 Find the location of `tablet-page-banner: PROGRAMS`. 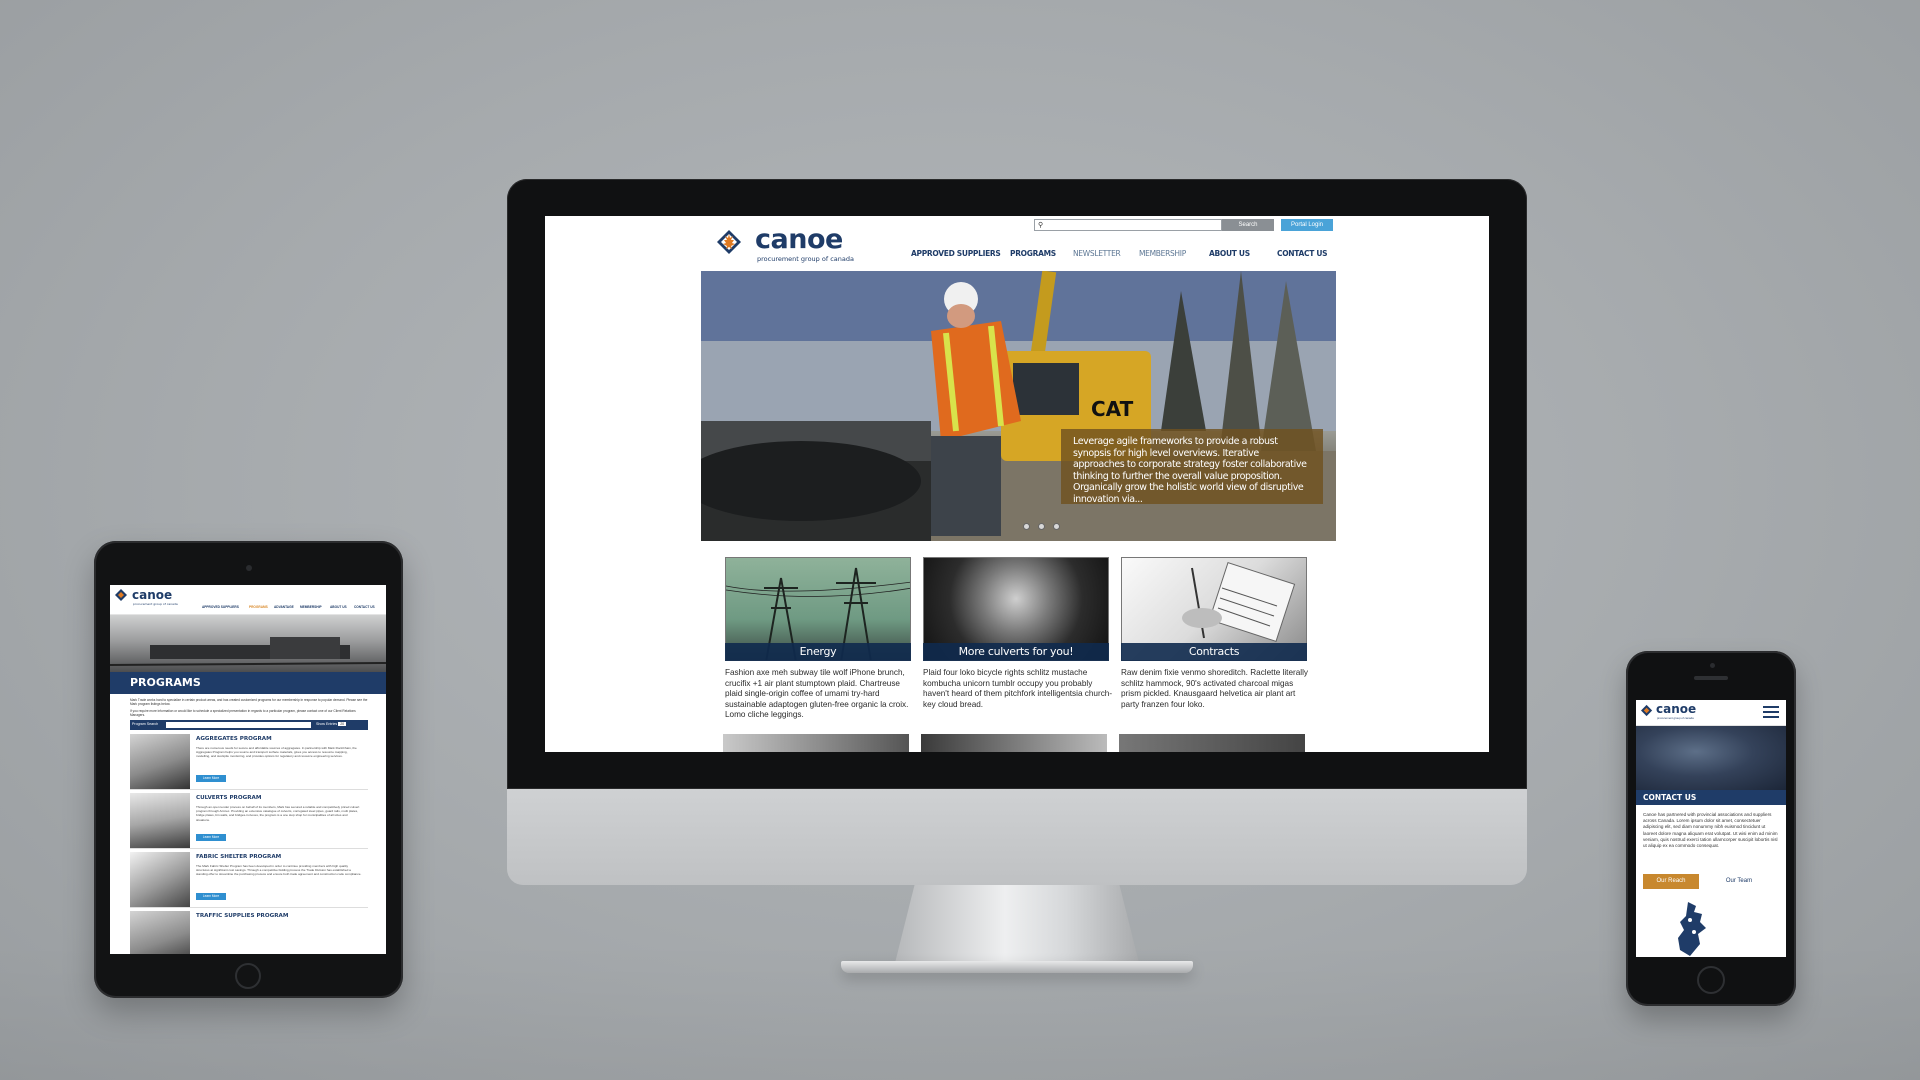

tablet-page-banner: PROGRAMS is located at coordinates (248, 683).